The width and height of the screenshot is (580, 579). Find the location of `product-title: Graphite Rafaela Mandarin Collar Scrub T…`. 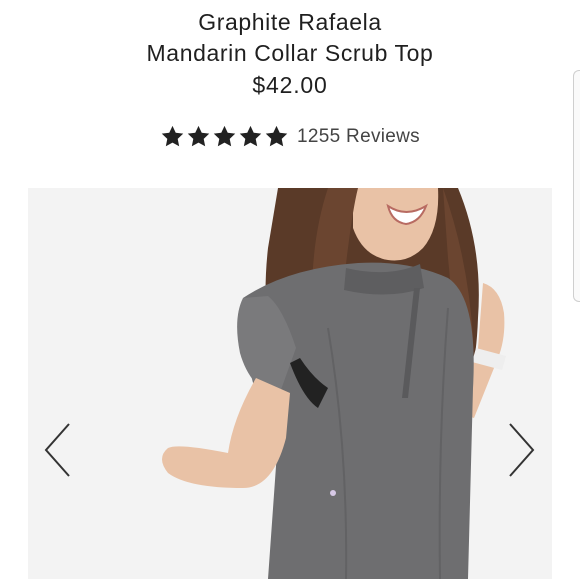

product-title: Graphite Rafaela Mandarin Collar Scrub T… is located at coordinates (290, 38).